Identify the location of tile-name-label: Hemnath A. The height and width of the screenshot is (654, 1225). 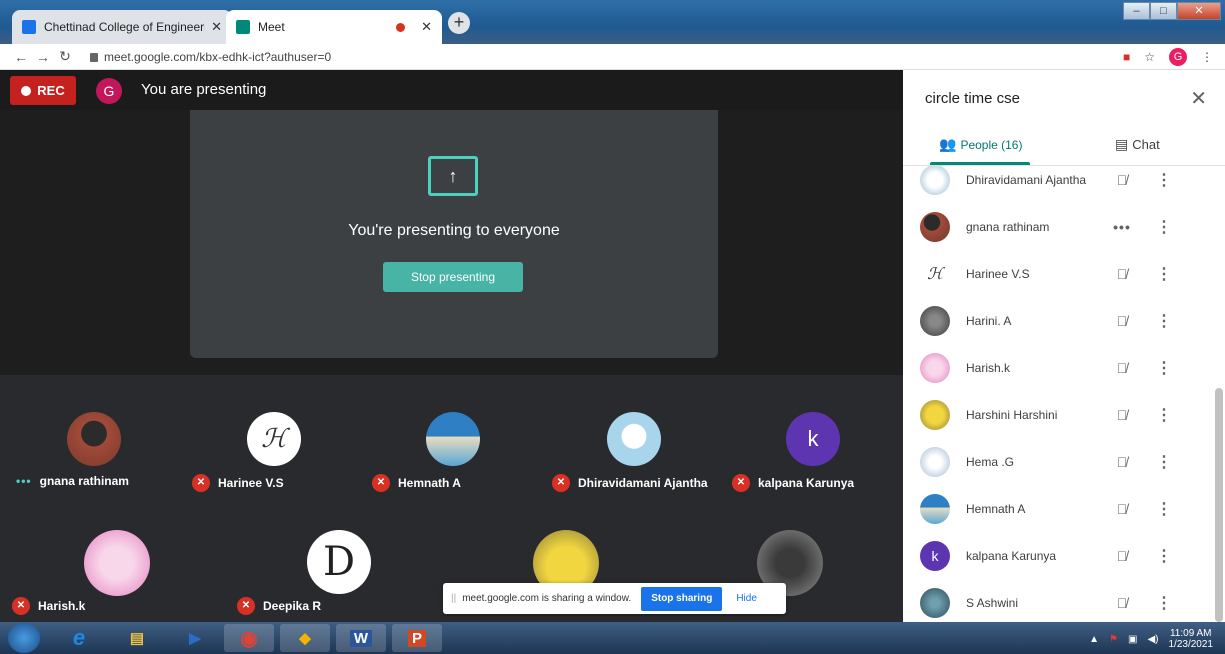
(429, 483).